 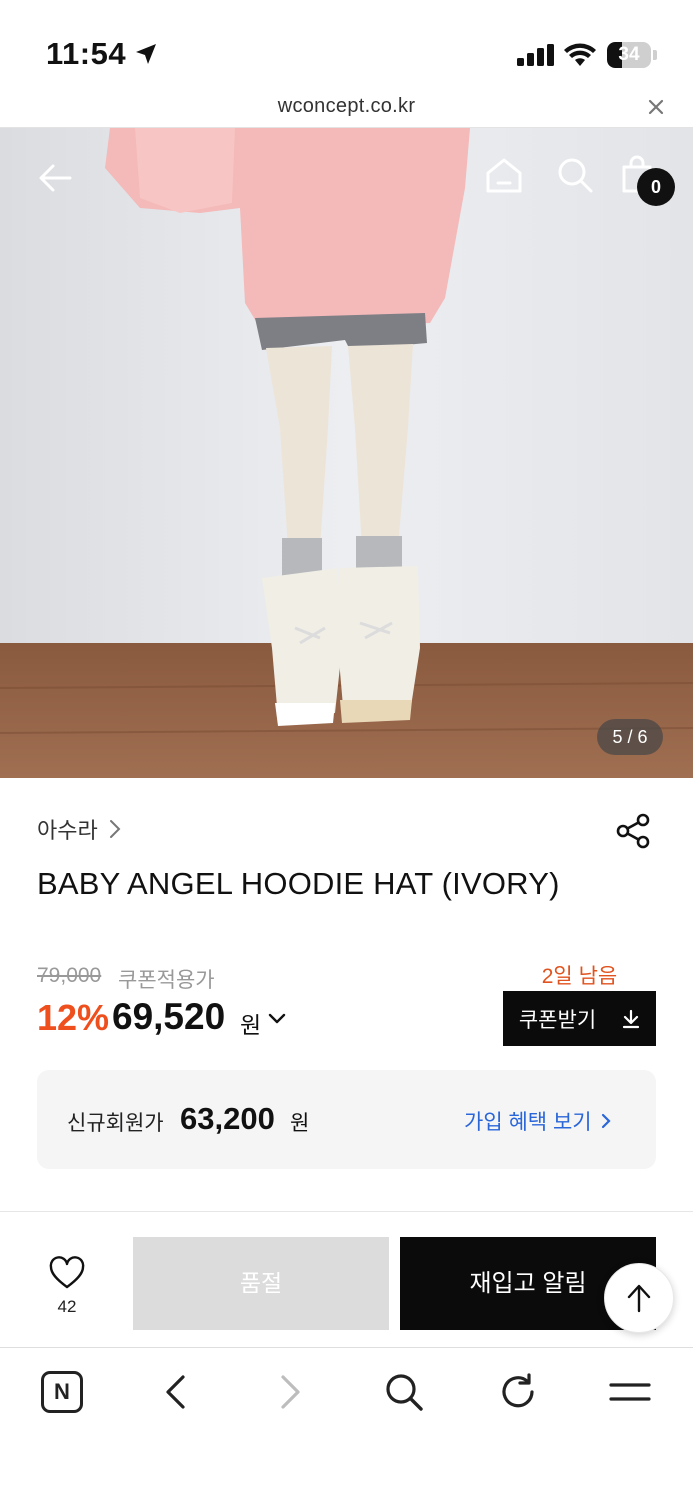 I want to click on price-currency: 원, so click(x=251, y=1025).